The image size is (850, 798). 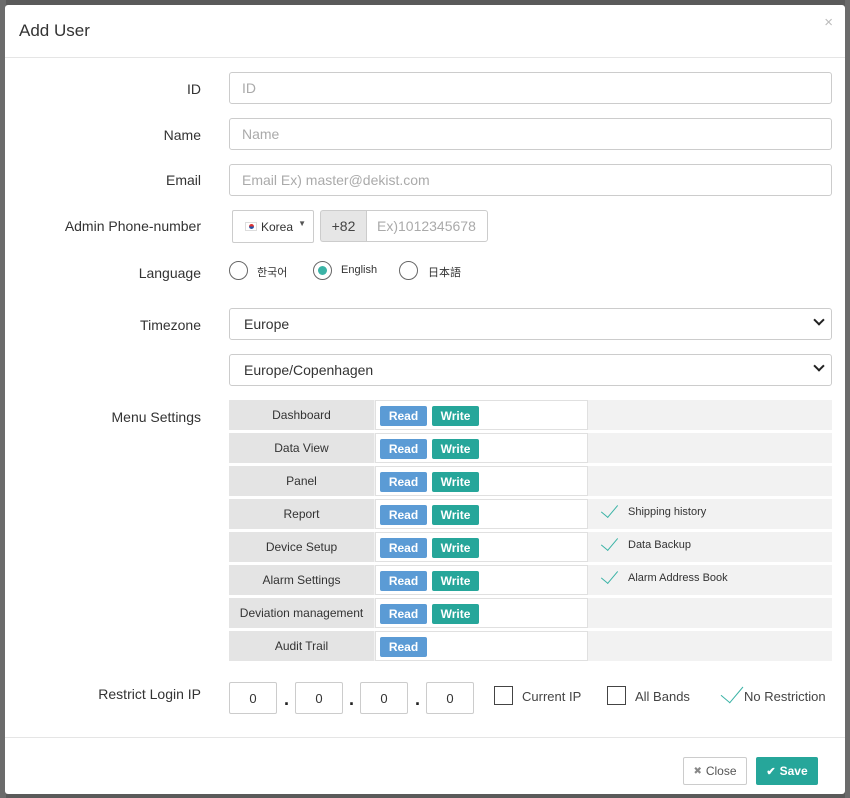 What do you see at coordinates (697, 771) in the screenshot?
I see `close-icon: ✖` at bounding box center [697, 771].